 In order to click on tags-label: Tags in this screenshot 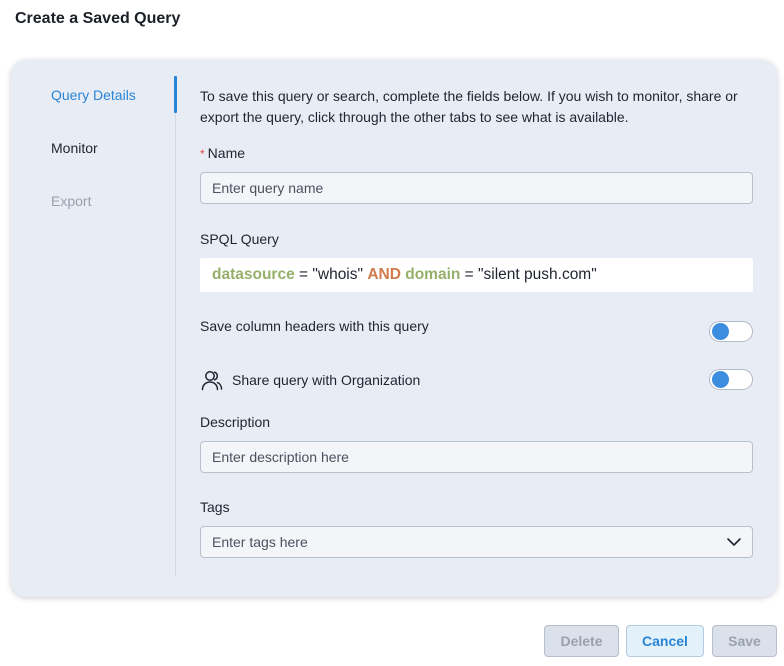, I will do `click(215, 507)`.